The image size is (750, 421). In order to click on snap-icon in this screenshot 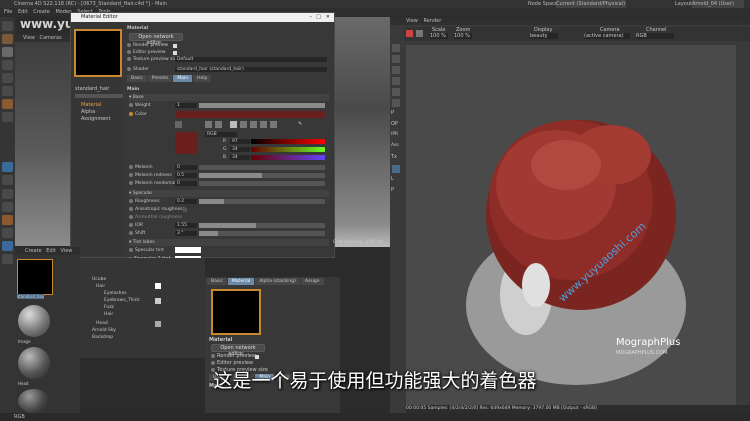, I will do `click(7, 117)`.